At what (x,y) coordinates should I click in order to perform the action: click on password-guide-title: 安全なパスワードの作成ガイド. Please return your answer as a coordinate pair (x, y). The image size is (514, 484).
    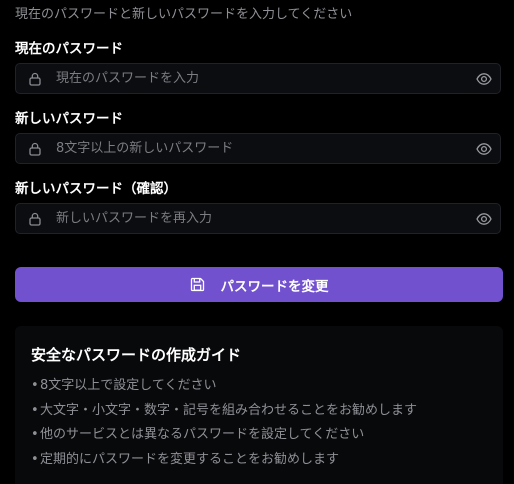
    Looking at the image, I should click on (136, 355).